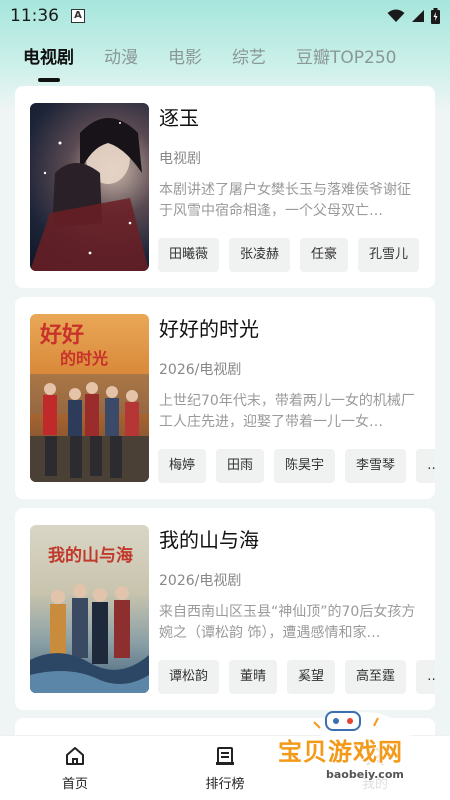 The height and width of the screenshot is (800, 450). Describe the element at coordinates (346, 58) in the screenshot. I see `tab-douban-top250: 豆瓣TOP250` at that location.